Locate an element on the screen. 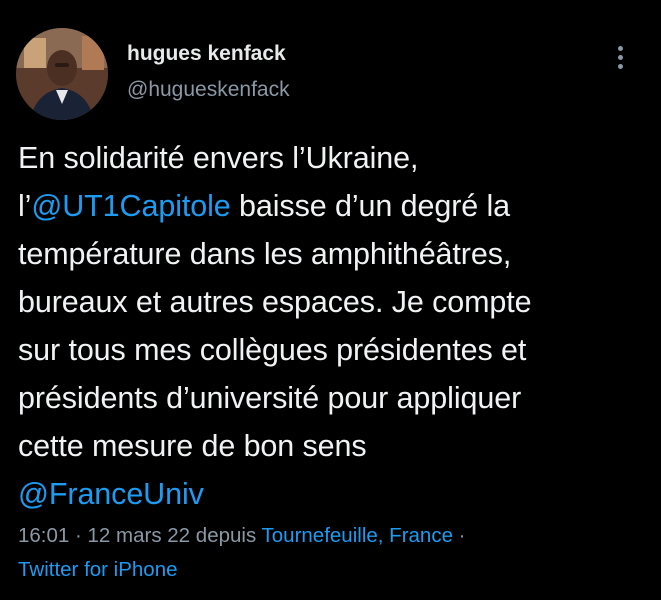 This screenshot has width=661, height=600. tweet-line: présidents d’université pour appliquer is located at coordinates (270, 398).